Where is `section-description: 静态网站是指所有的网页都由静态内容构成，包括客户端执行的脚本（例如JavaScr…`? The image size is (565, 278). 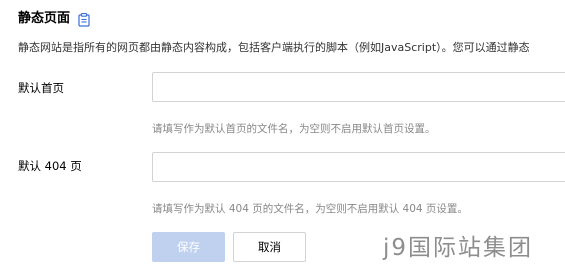 section-description: 静态网站是指所有的网页都由静态内容构成，包括客户端执行的脚本（例如JavaScr… is located at coordinates (274, 47).